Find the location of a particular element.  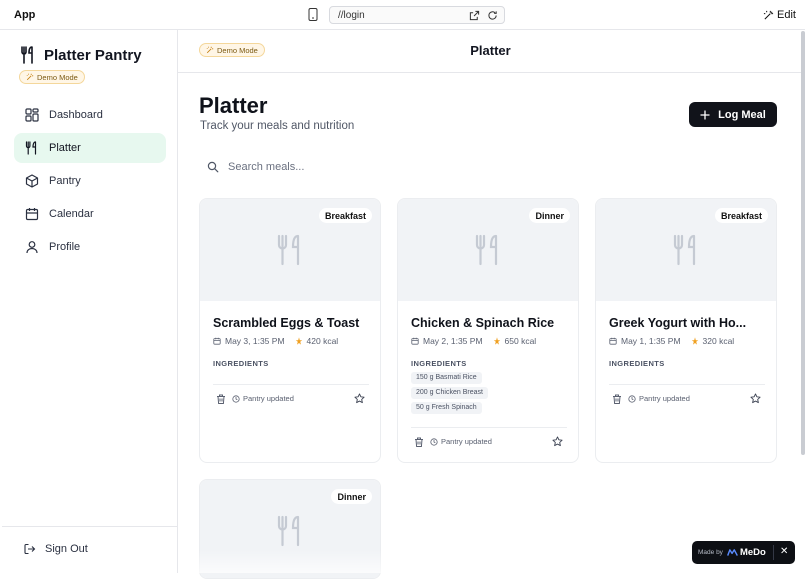

ingredient-chip: 150 g Basmati Rice is located at coordinates (446, 378).